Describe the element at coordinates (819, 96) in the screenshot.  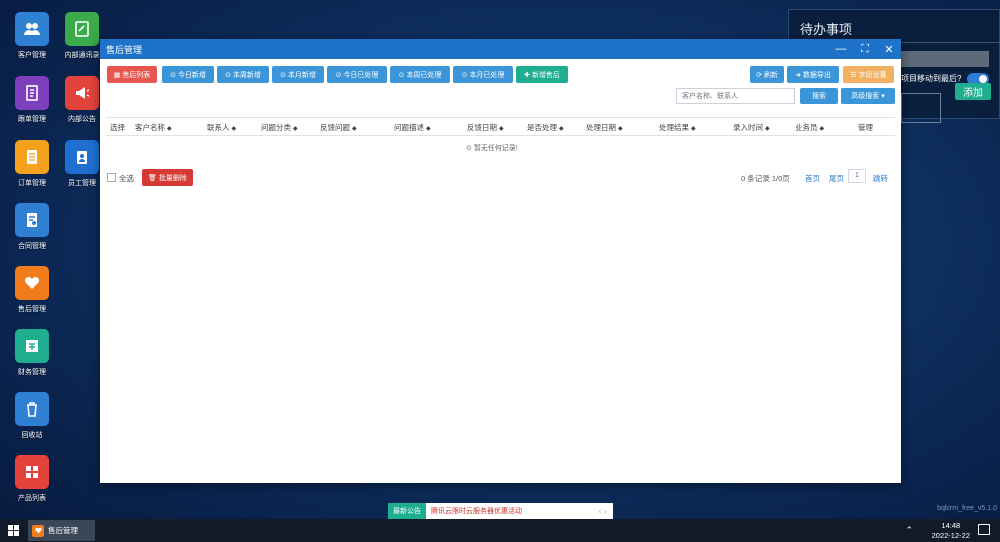
I see `search-button: 搜索` at that location.